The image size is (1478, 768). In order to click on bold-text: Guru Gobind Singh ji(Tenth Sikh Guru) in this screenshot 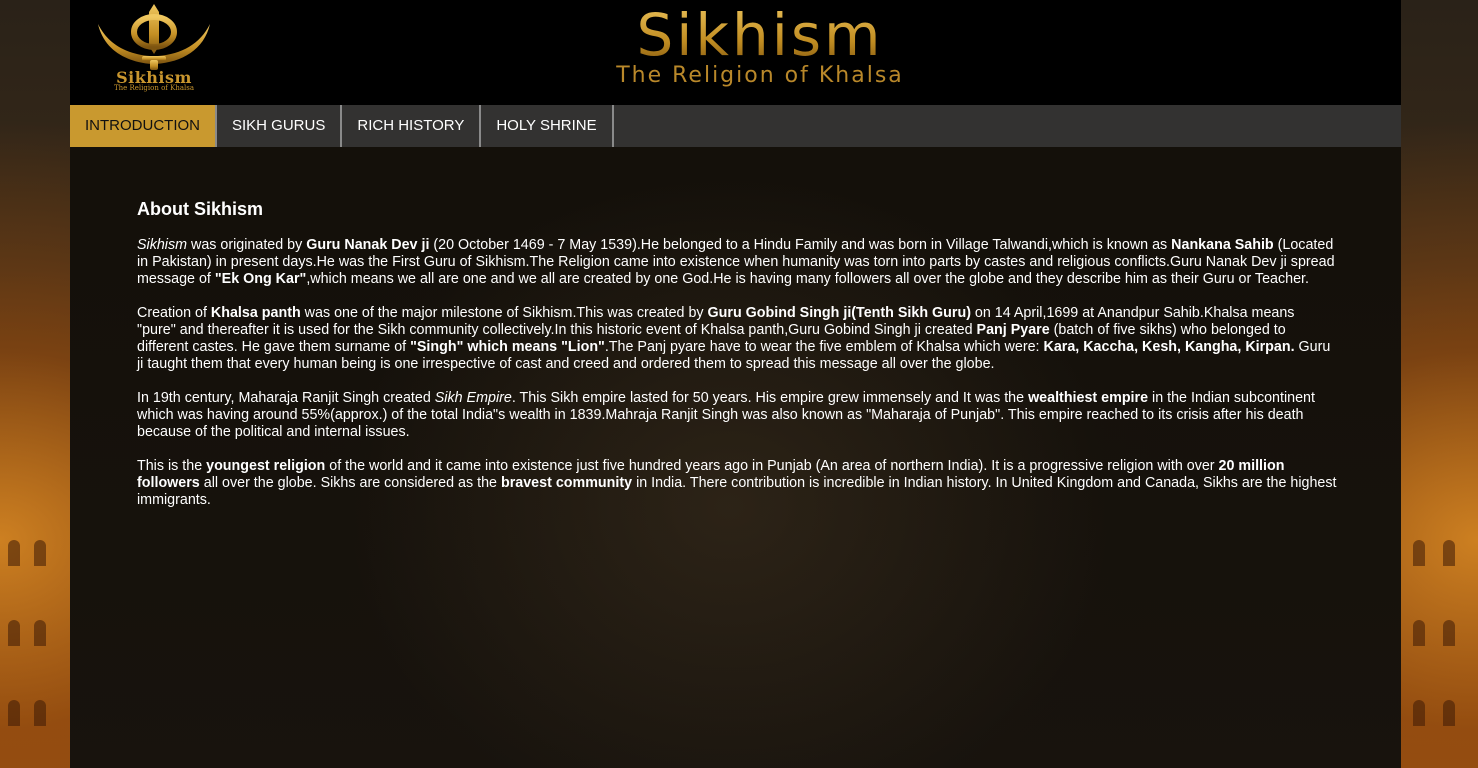, I will do `click(839, 313)`.